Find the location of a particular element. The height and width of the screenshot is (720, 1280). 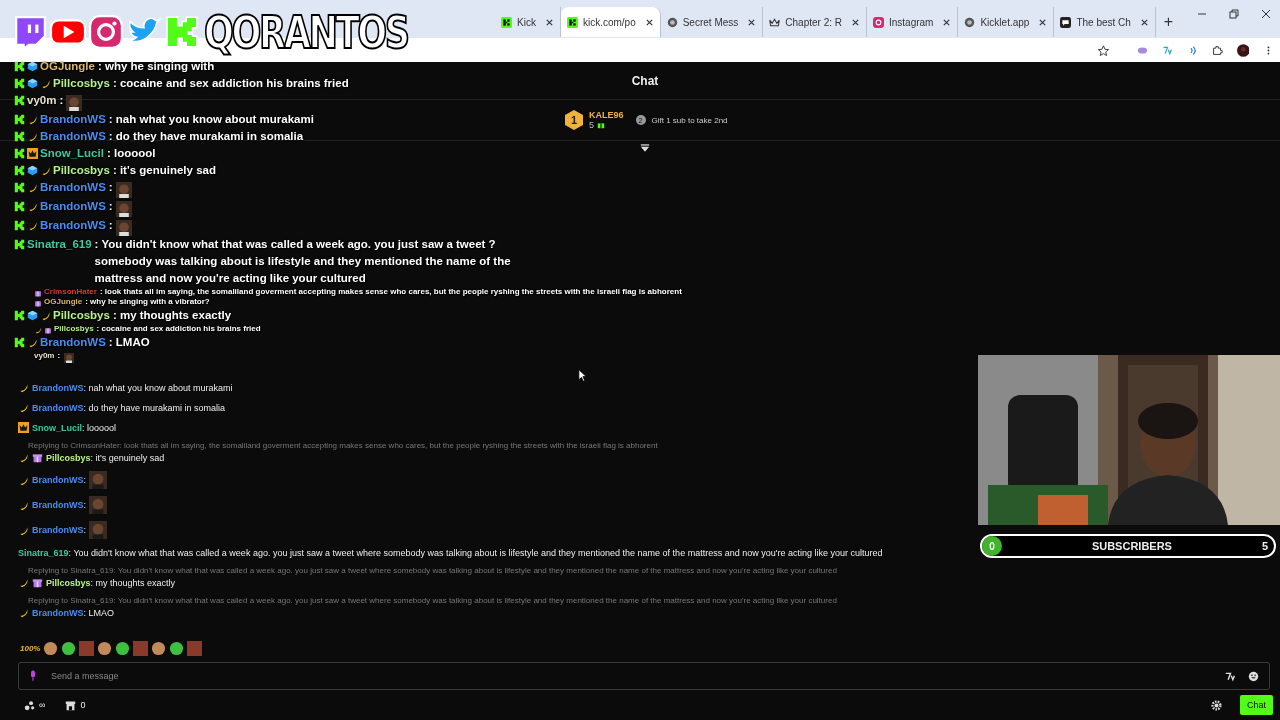

puzzle-icon is located at coordinates (1217, 50).